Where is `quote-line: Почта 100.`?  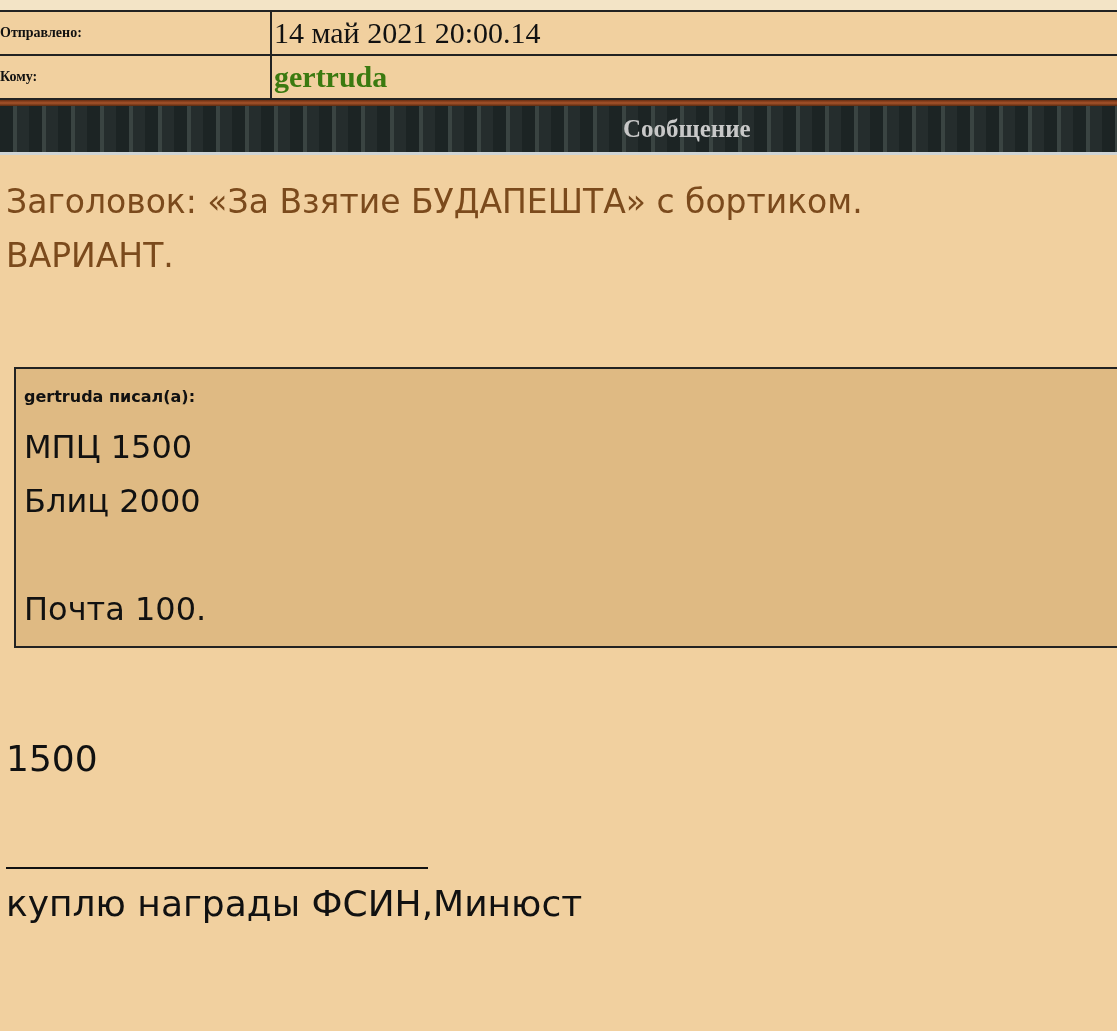 quote-line: Почта 100. is located at coordinates (115, 609).